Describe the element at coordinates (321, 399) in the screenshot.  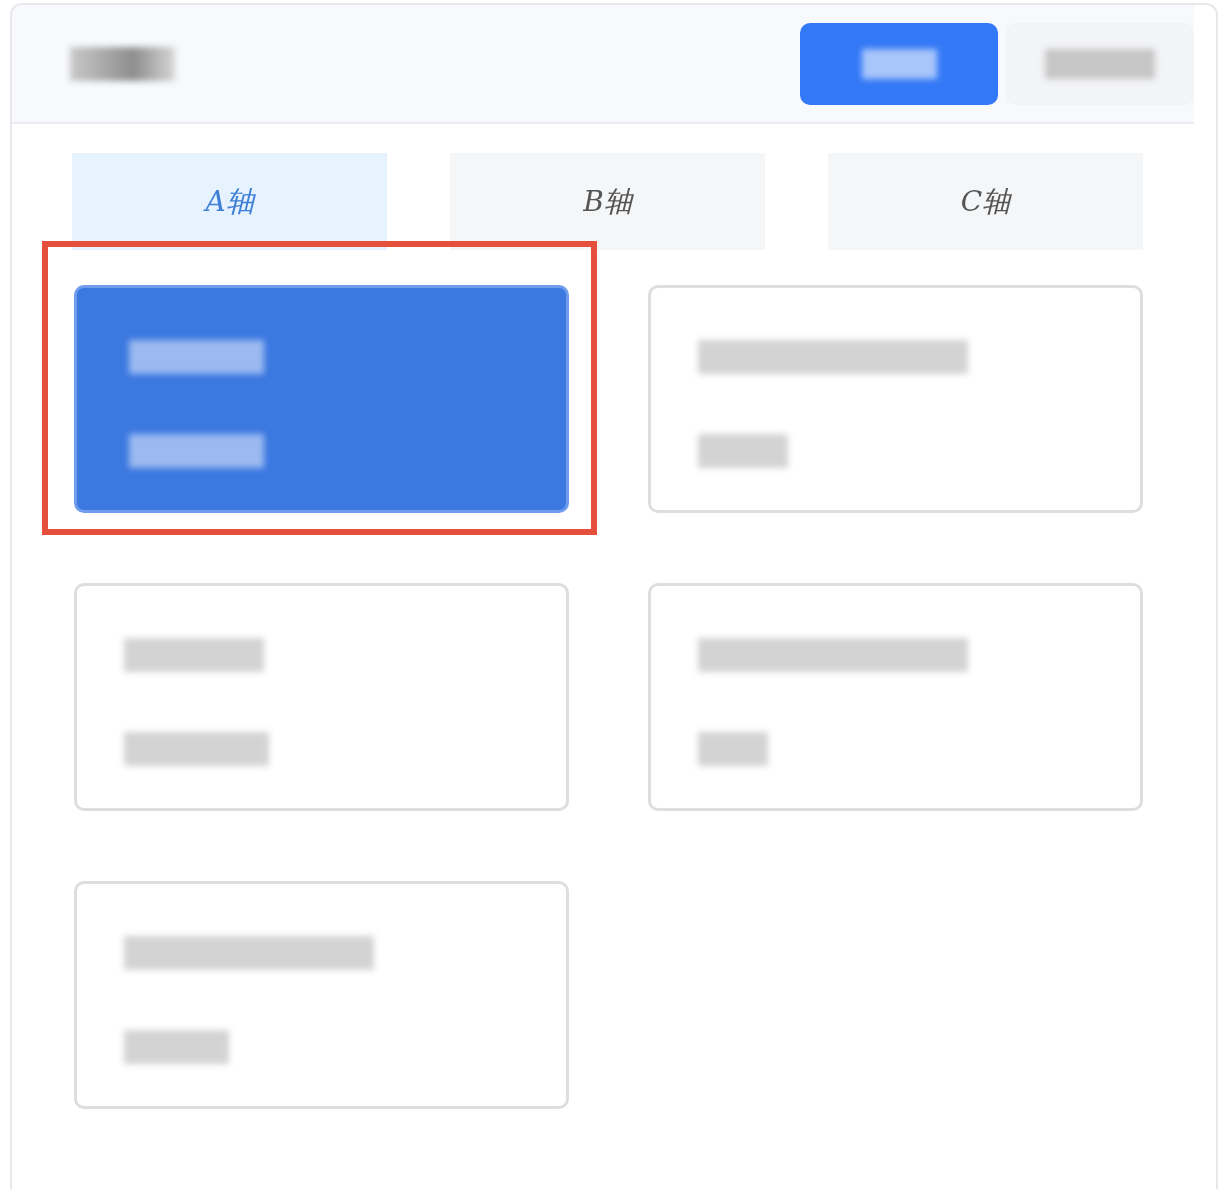
I see `option-card` at that location.